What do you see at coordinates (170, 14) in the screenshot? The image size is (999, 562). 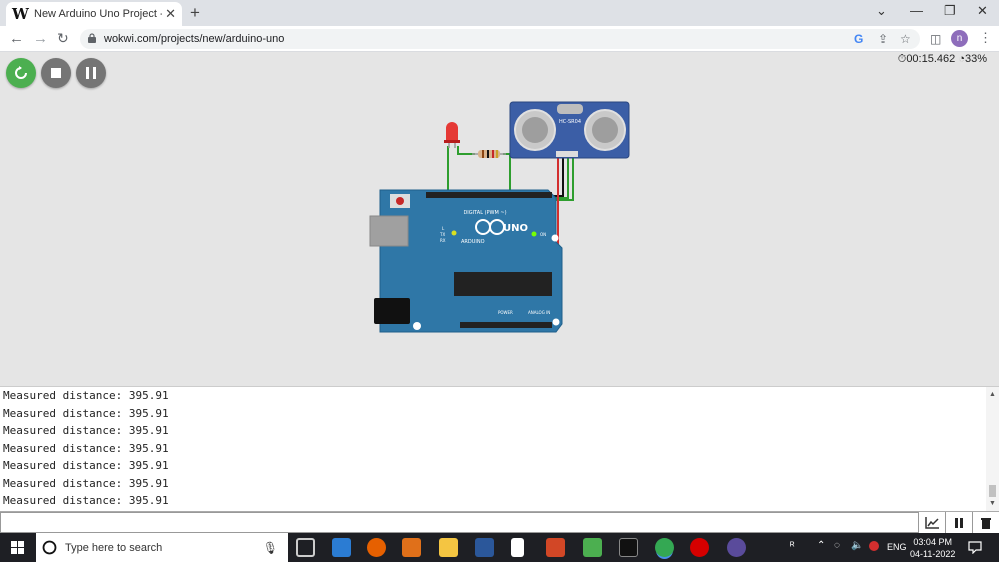 I see `close-tab-icon: ✕` at bounding box center [170, 14].